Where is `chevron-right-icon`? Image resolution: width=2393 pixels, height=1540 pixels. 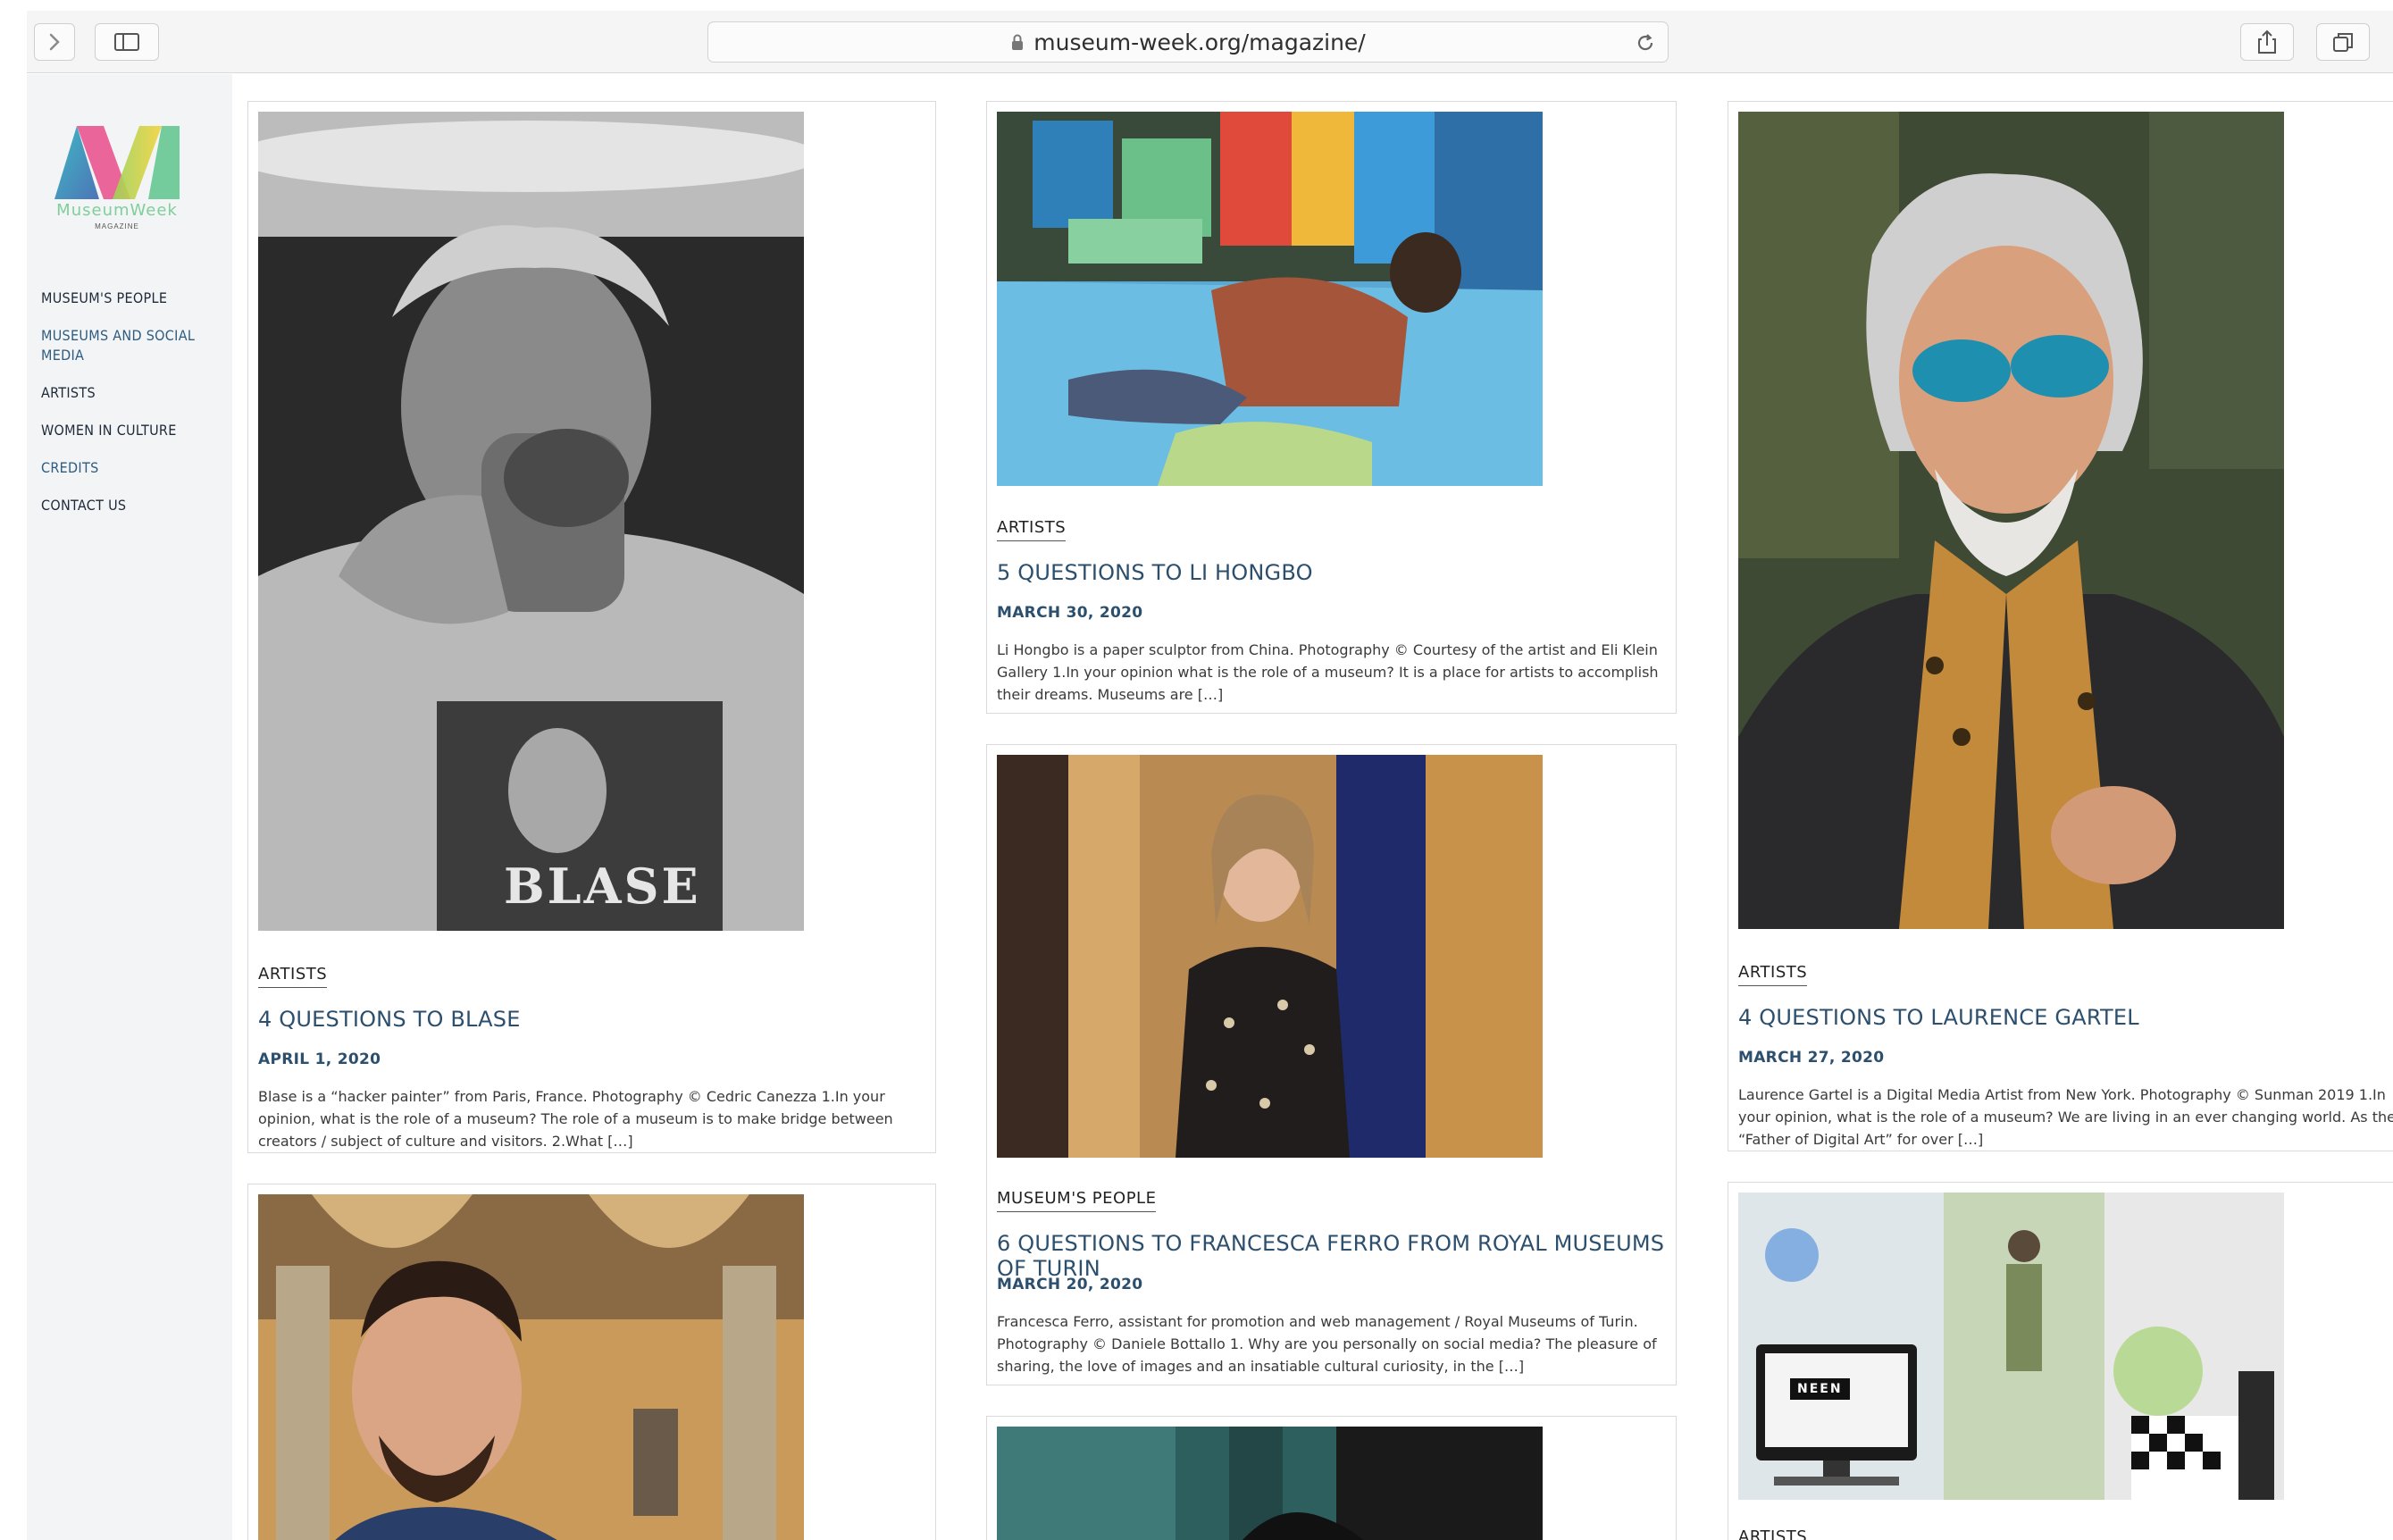 chevron-right-icon is located at coordinates (54, 42).